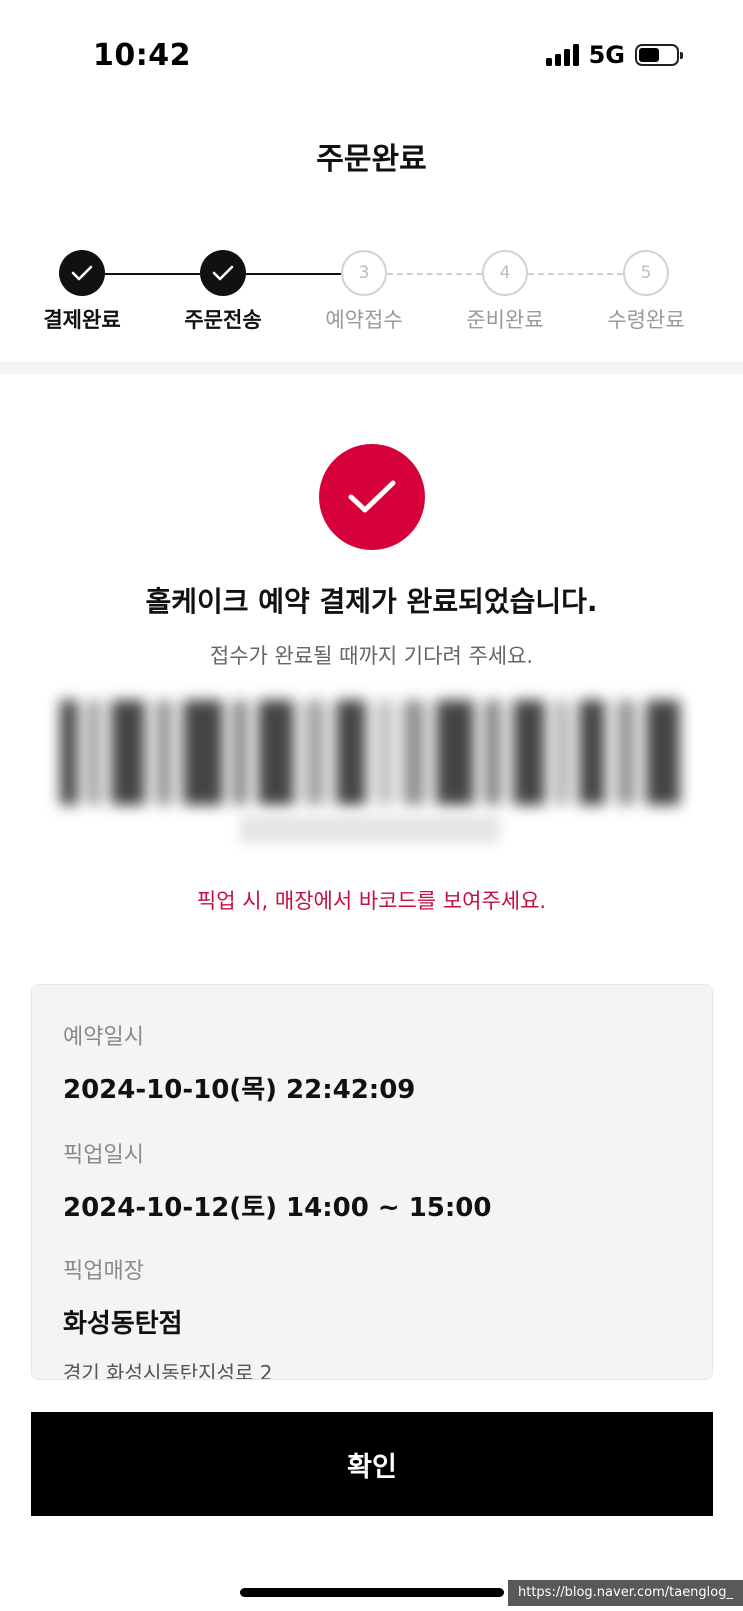  I want to click on status-time: 10:42, so click(142, 55).